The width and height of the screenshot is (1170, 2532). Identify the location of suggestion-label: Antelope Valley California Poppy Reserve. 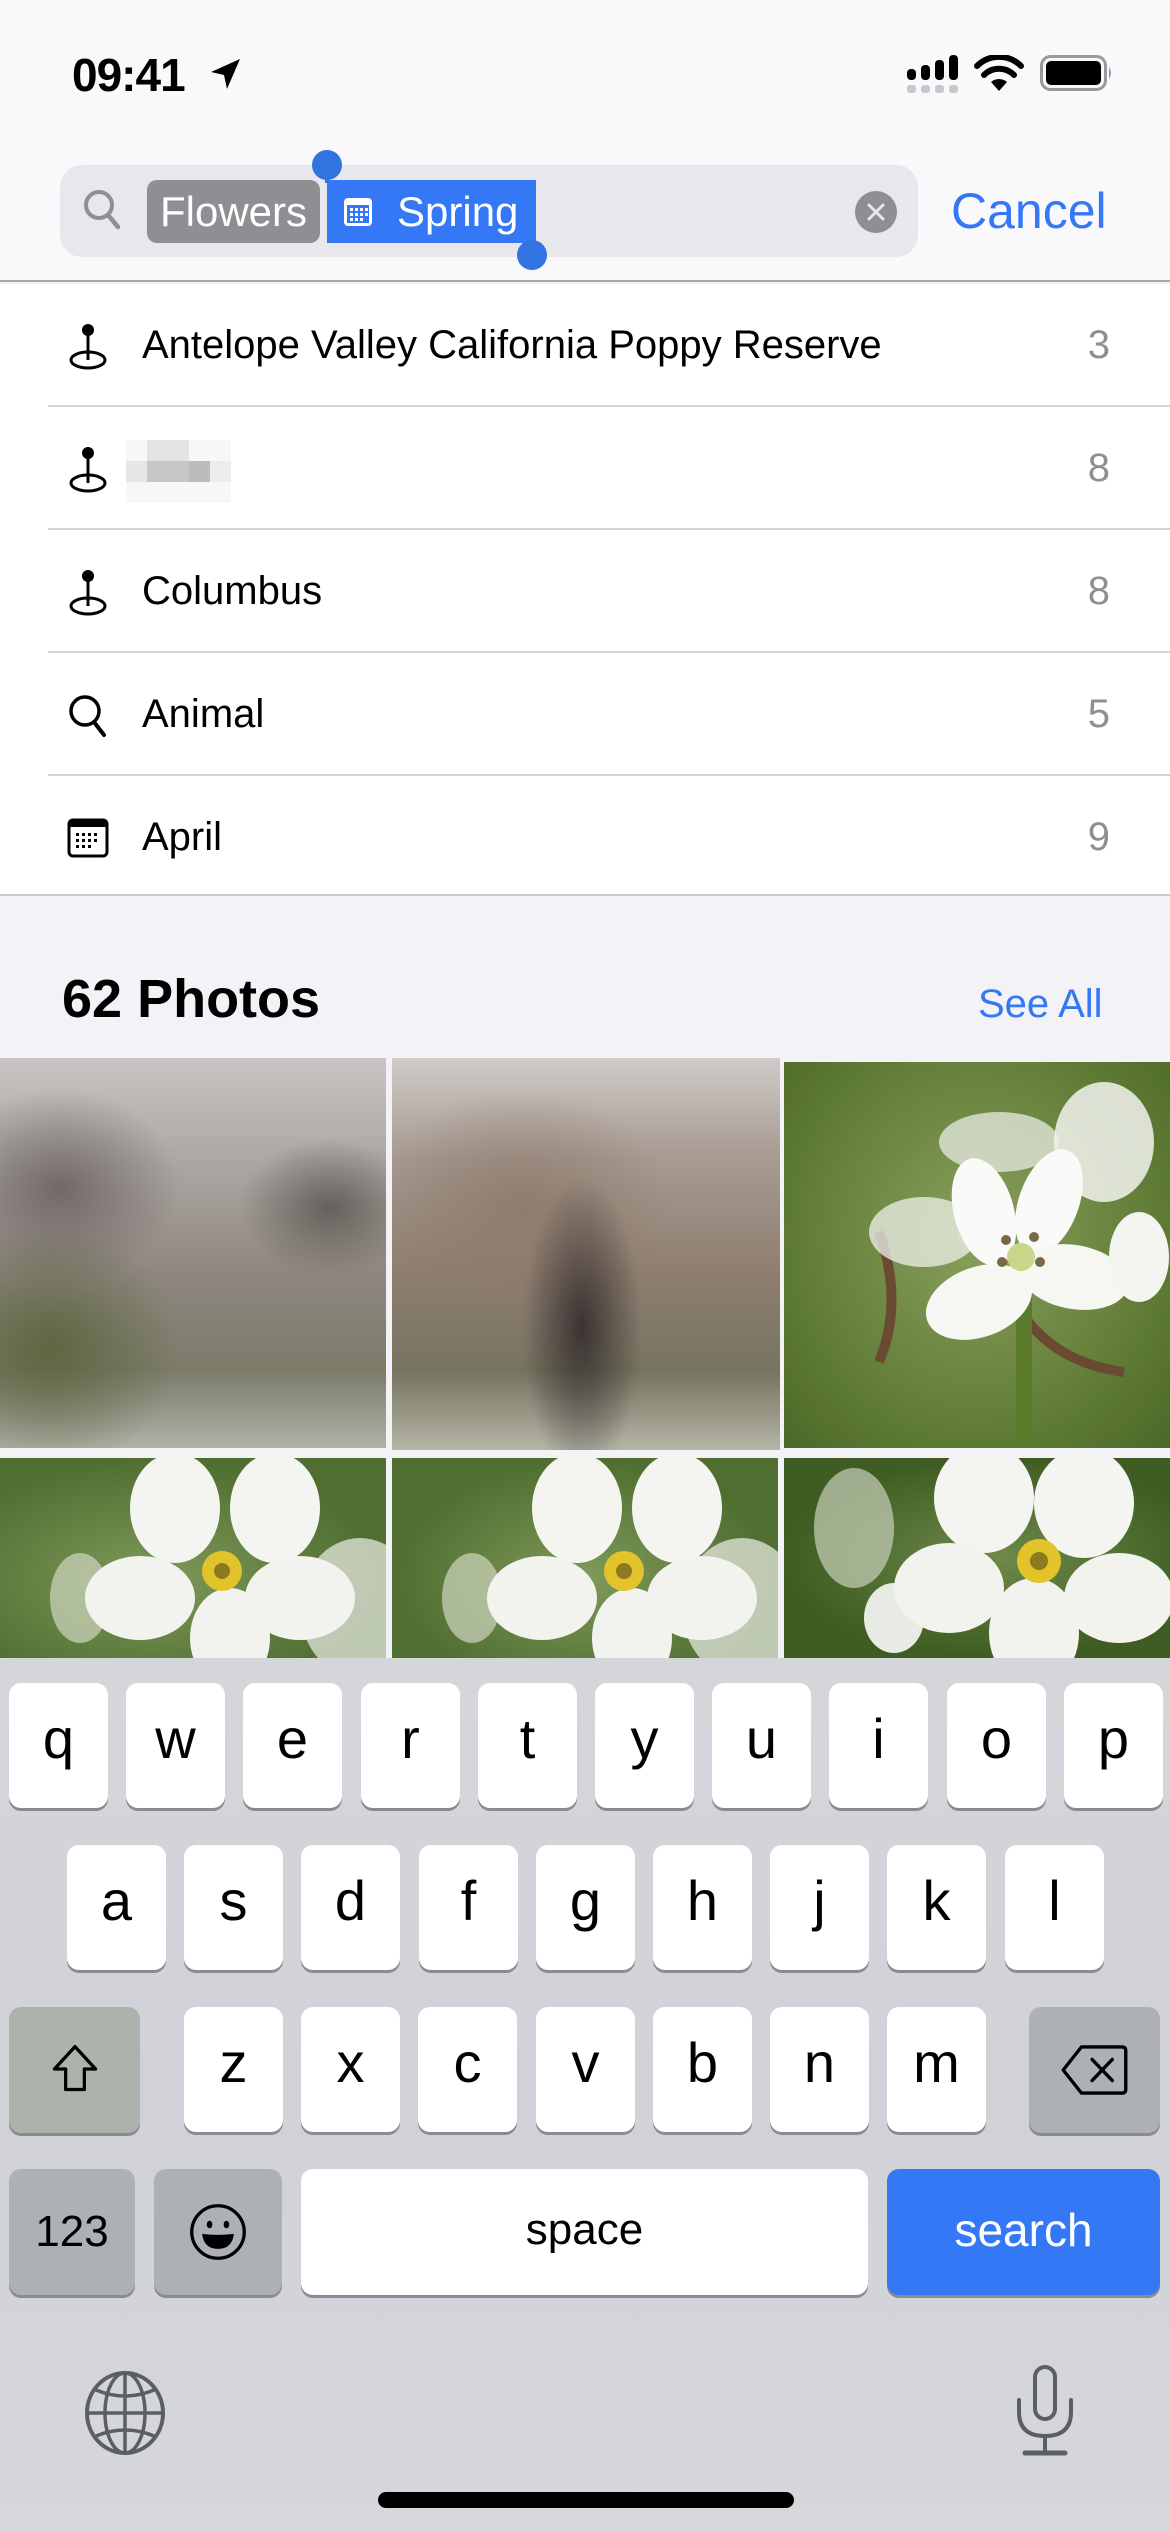
(512, 345).